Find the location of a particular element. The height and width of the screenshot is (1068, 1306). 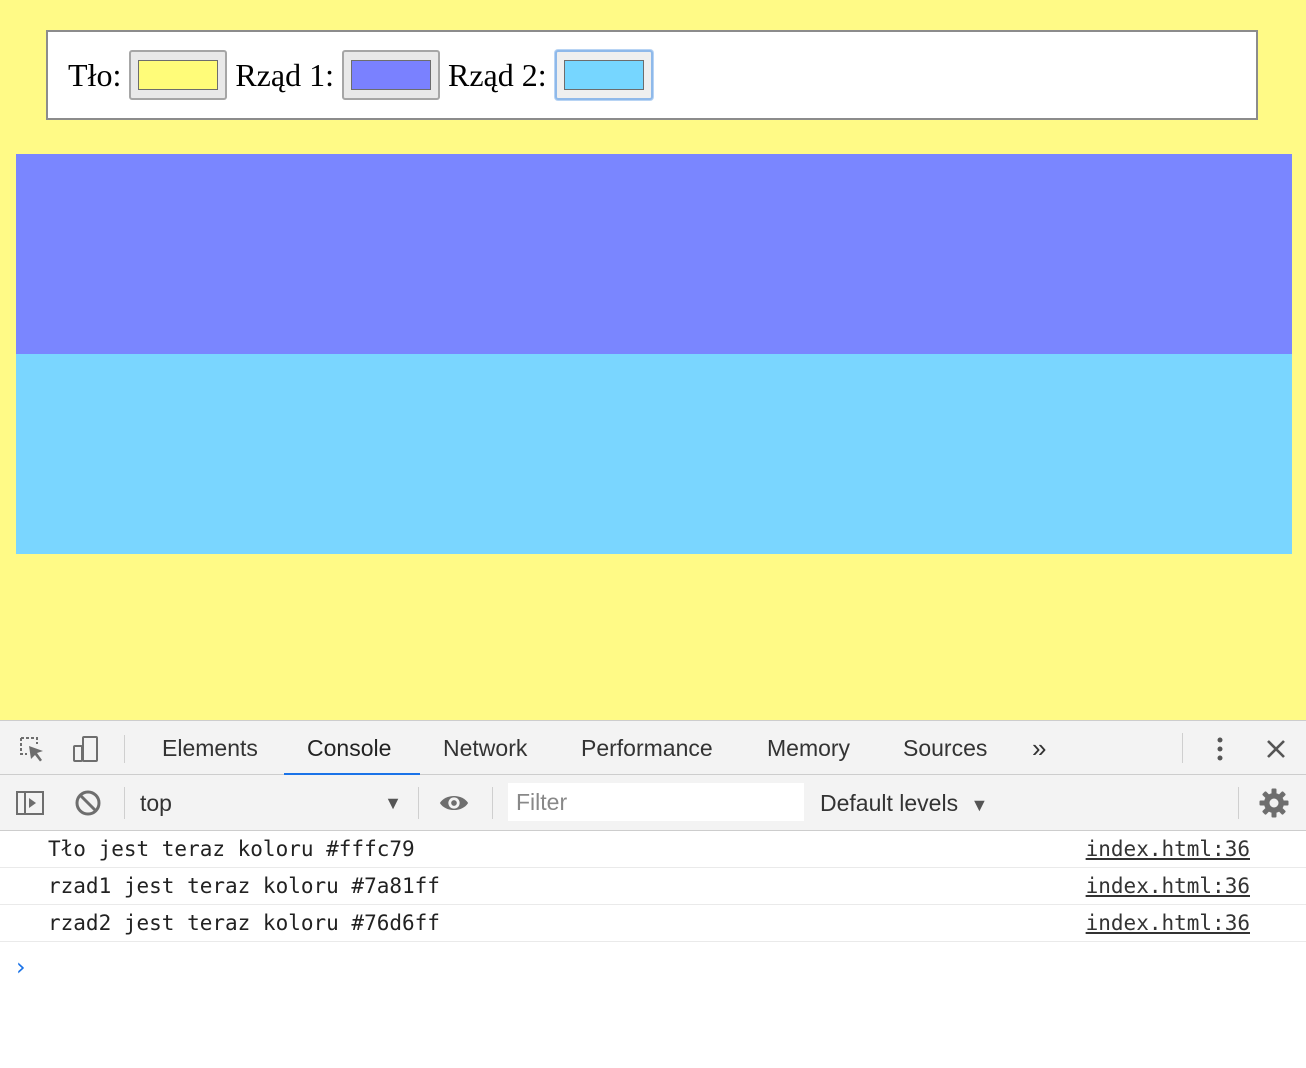

console-message-text: rzad1 jest teraz koloru #7a81ff is located at coordinates (244, 886).